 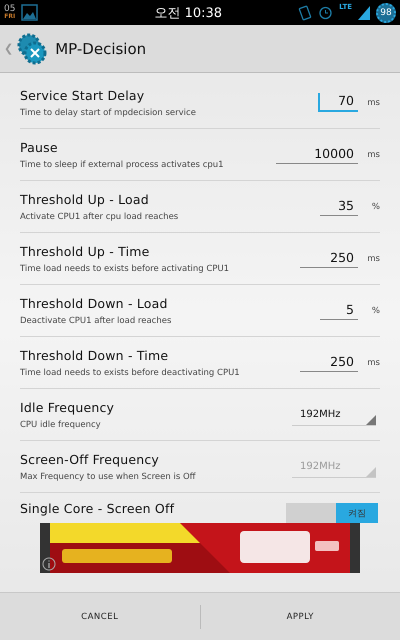 What do you see at coordinates (100, 217) in the screenshot?
I see `setting-description: Activate CPU1 after cpu load reaches` at bounding box center [100, 217].